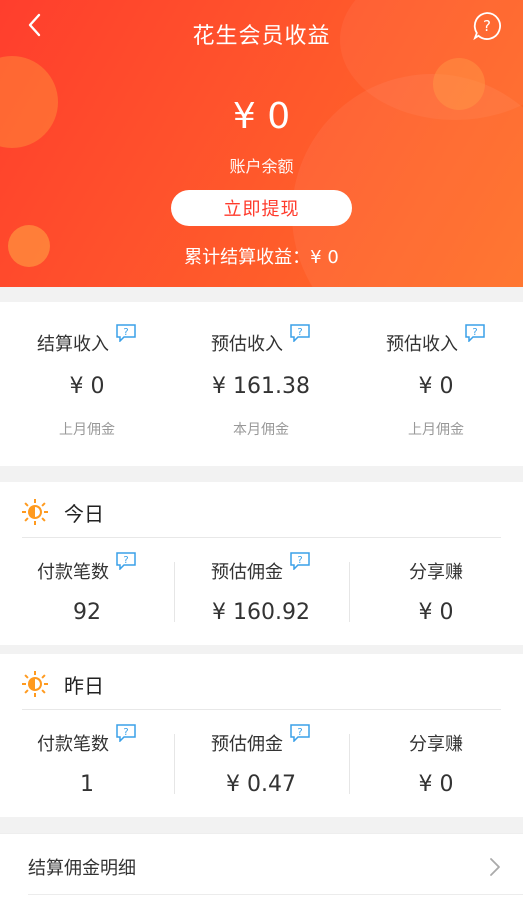 This screenshot has width=523, height=897. What do you see at coordinates (87, 612) in the screenshot?
I see `stat-value: 92` at bounding box center [87, 612].